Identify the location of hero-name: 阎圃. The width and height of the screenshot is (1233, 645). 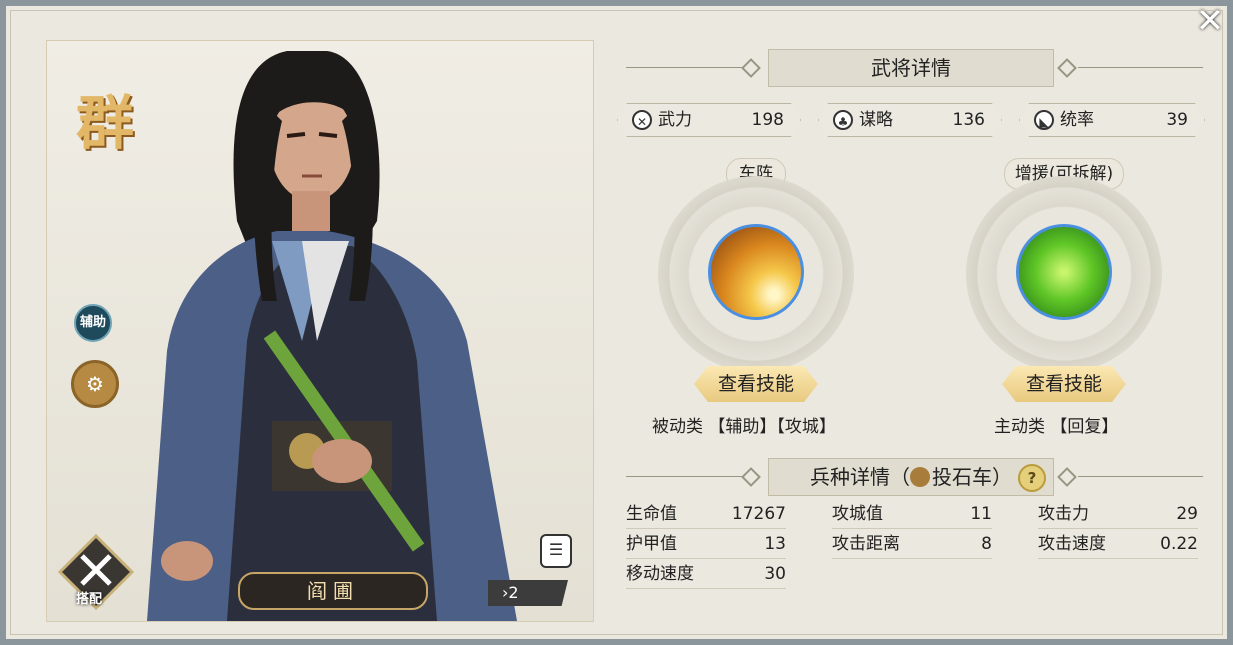
(333, 591).